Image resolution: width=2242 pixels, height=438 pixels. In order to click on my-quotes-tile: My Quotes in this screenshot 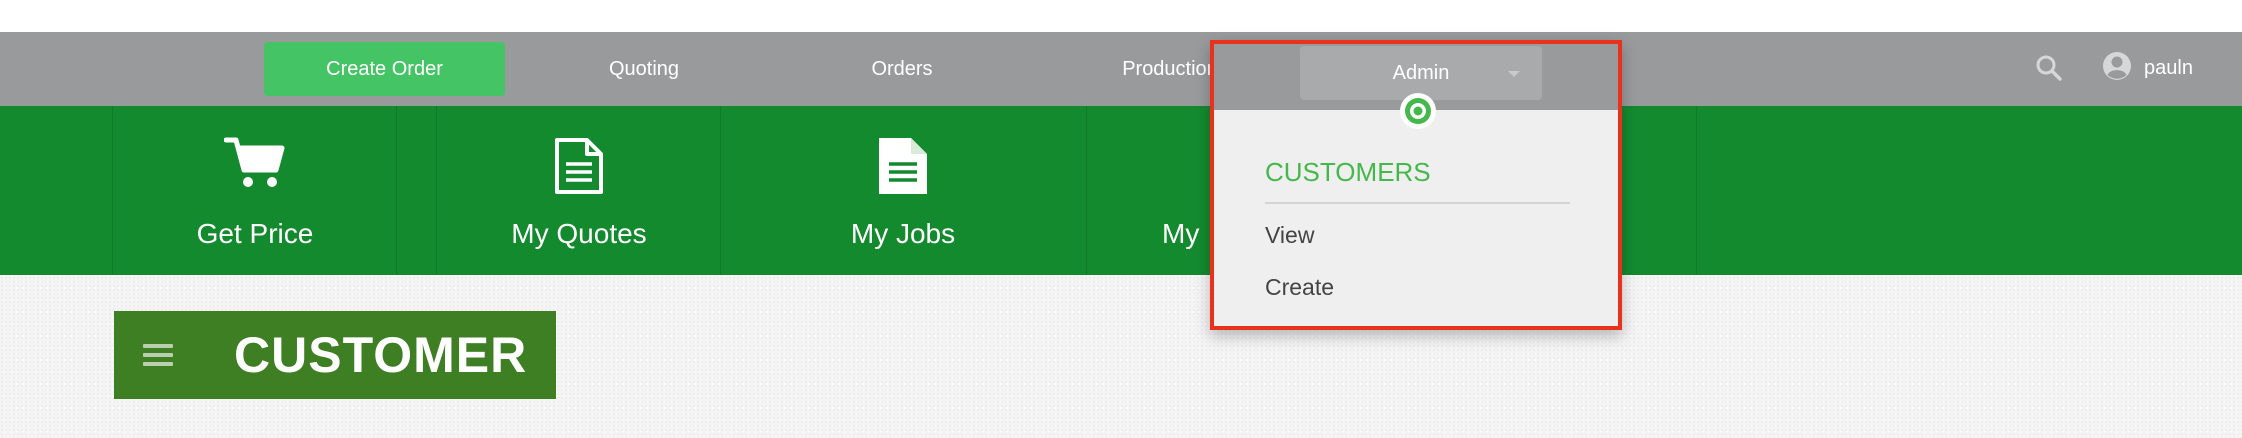, I will do `click(579, 190)`.